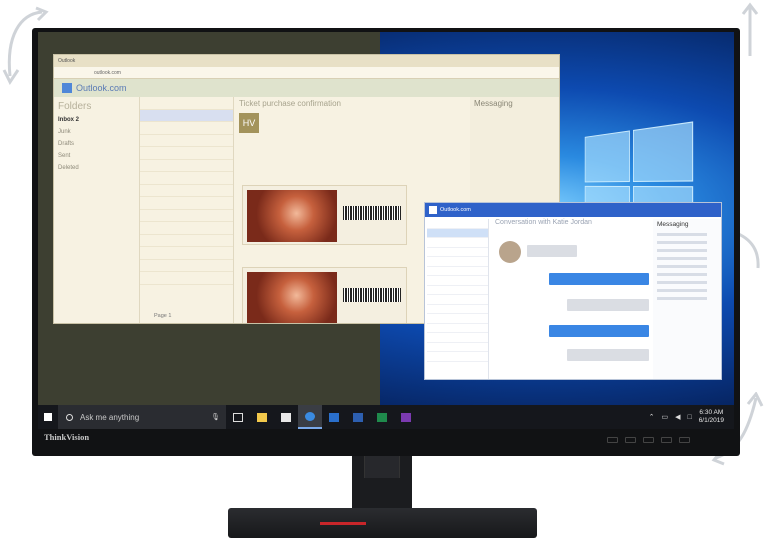  I want to click on task-view-icon, so click(238, 417).